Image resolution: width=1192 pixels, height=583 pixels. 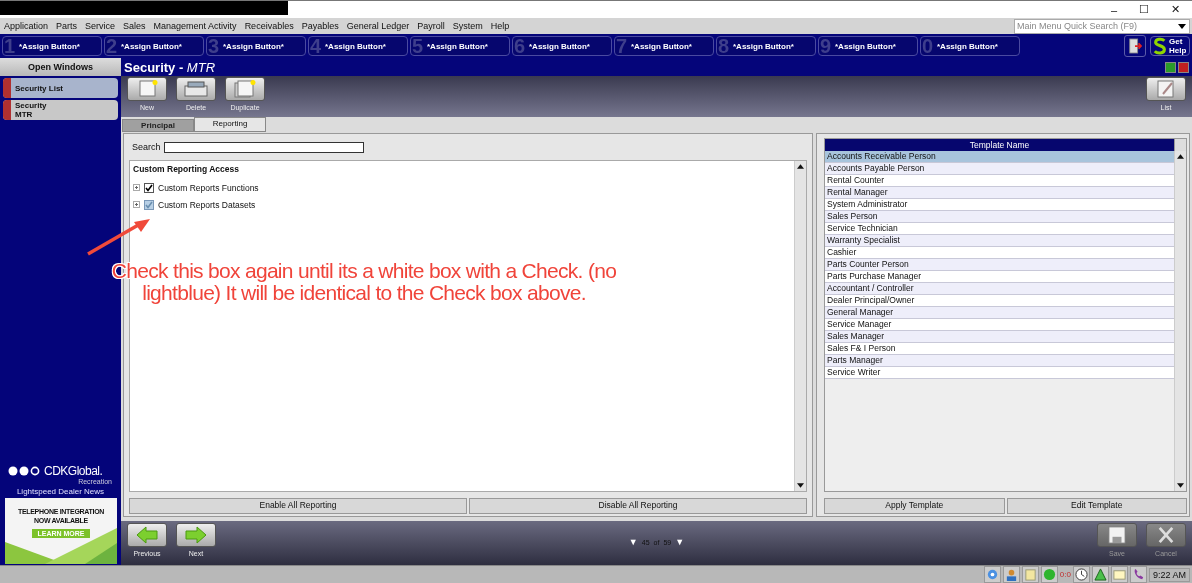 What do you see at coordinates (999, 145) in the screenshot?
I see `column-header: Template Name` at bounding box center [999, 145].